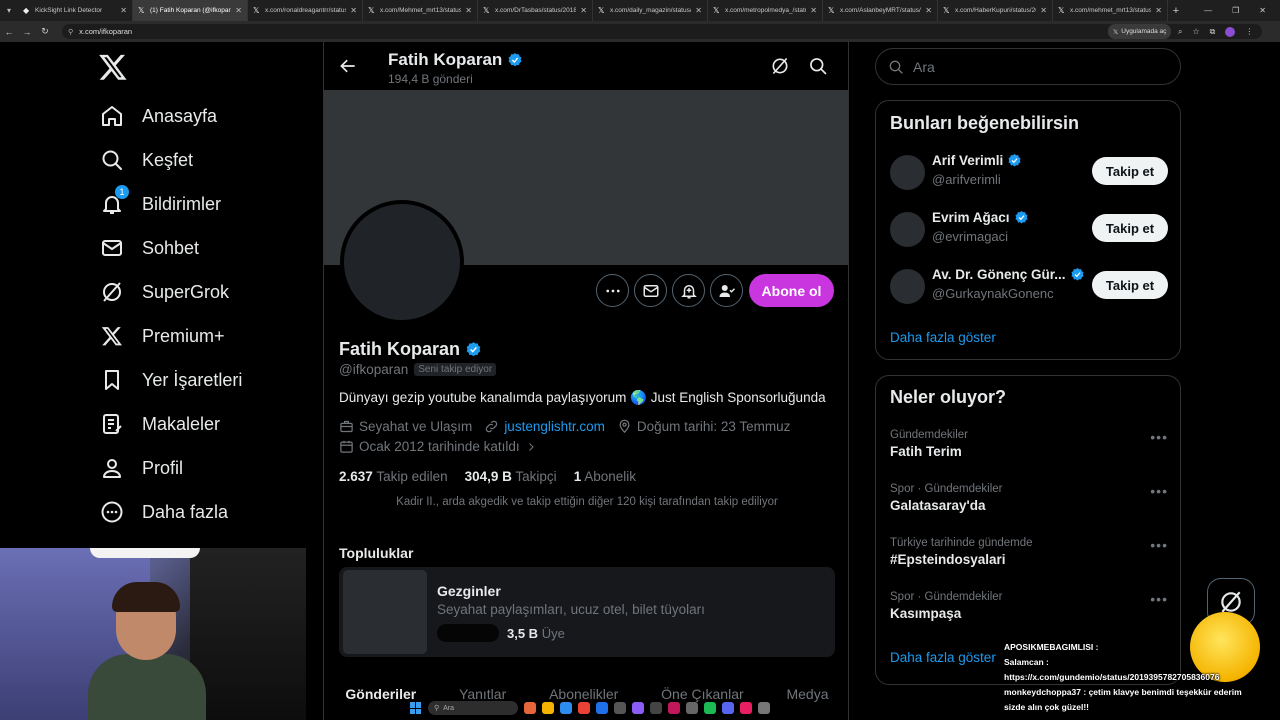 Image resolution: width=1280 pixels, height=720 pixels. I want to click on nav-item-bookmarks: Yer İşaretleri, so click(171, 380).